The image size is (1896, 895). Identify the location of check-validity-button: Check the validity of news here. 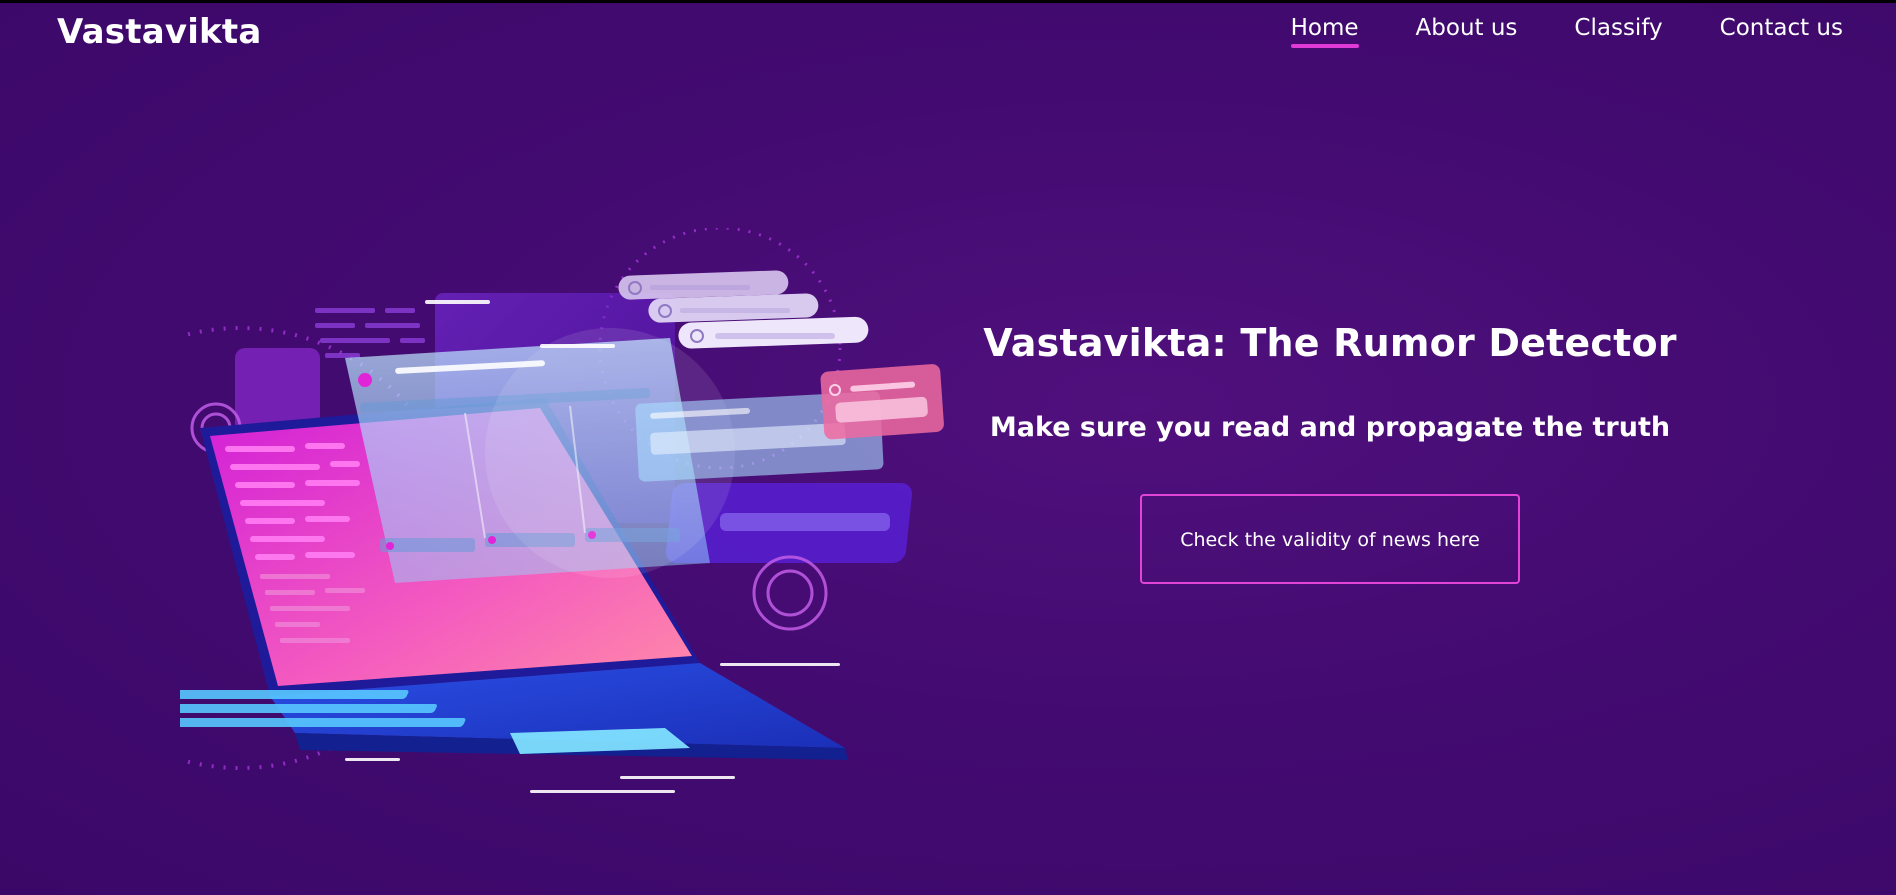
(1330, 539).